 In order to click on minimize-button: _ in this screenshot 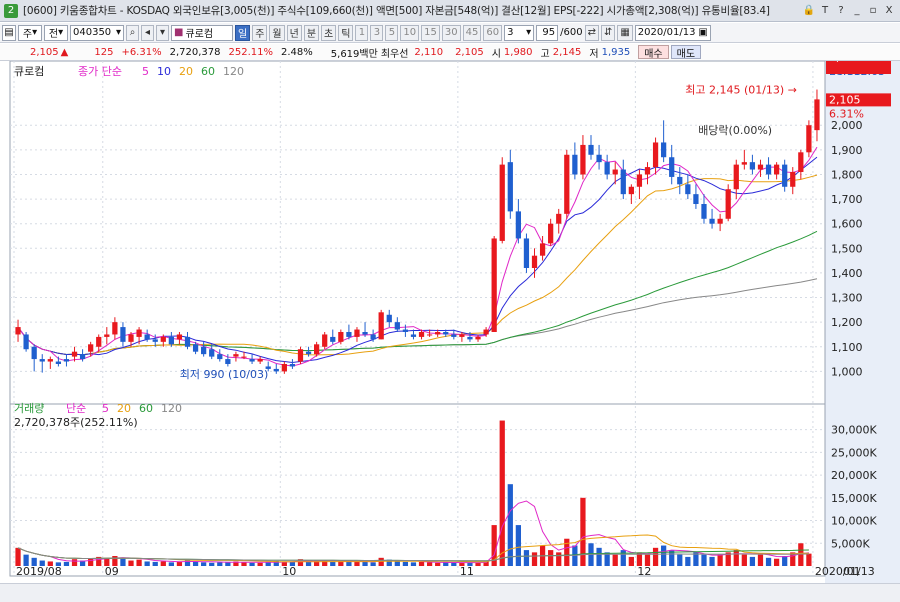, I will do `click(857, 10)`.